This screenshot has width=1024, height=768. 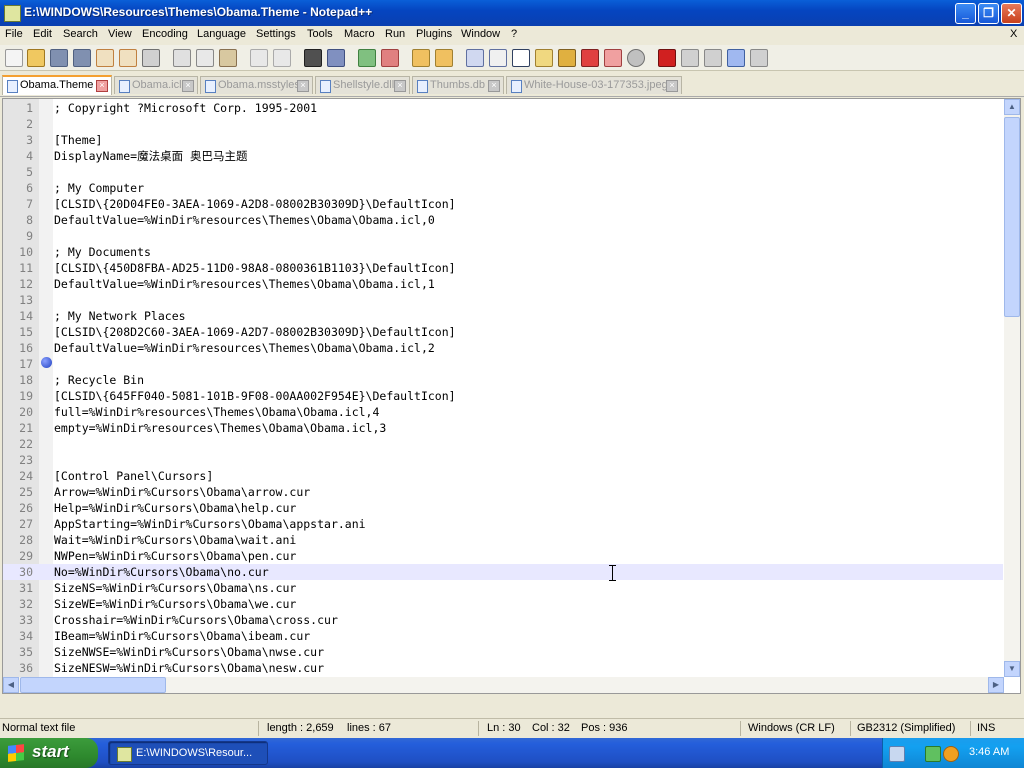 What do you see at coordinates (151, 156) in the screenshot?
I see `line-text: DisplayName=魔法桌面 奥巴马主题` at bounding box center [151, 156].